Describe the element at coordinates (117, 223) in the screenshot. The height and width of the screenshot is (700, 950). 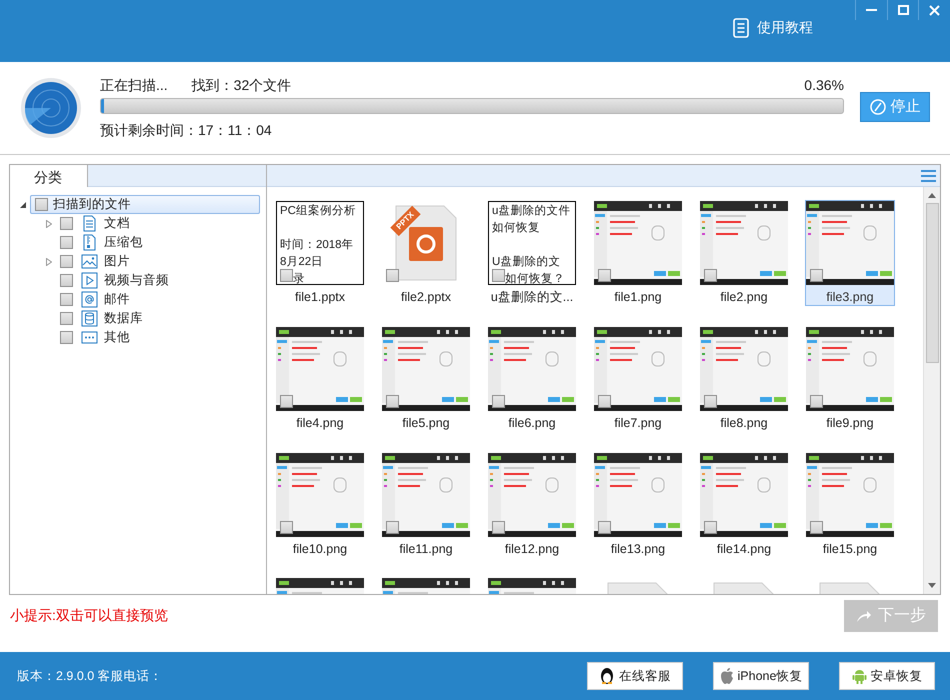
I see `tree-label: 文档` at that location.